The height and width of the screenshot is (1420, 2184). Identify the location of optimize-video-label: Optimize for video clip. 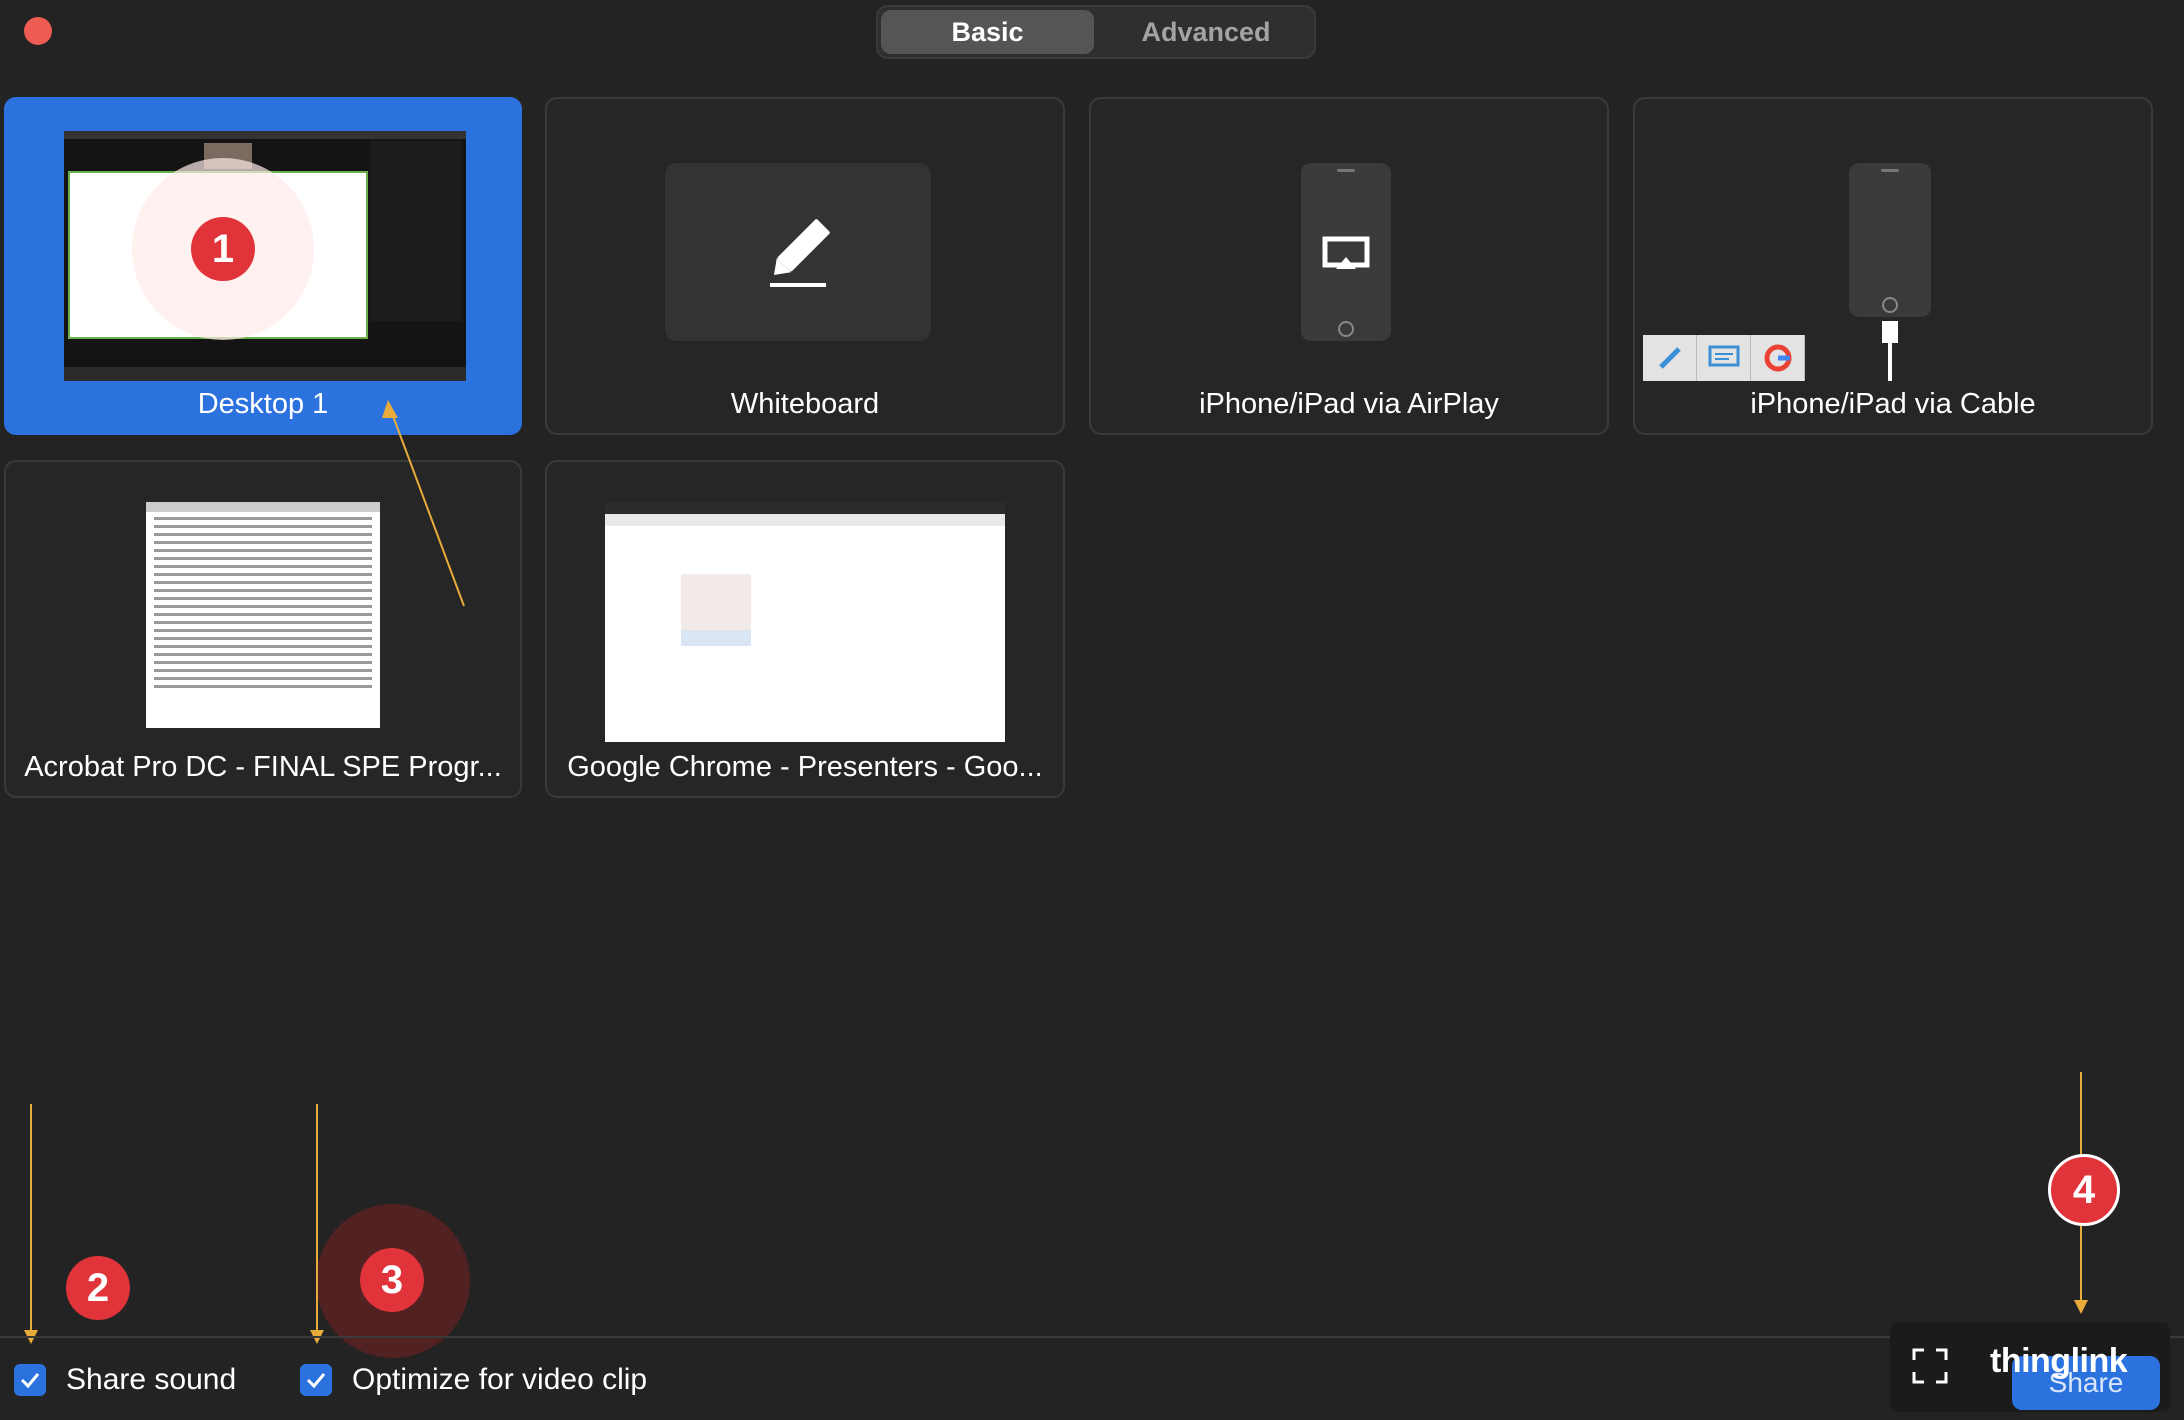
(500, 1379).